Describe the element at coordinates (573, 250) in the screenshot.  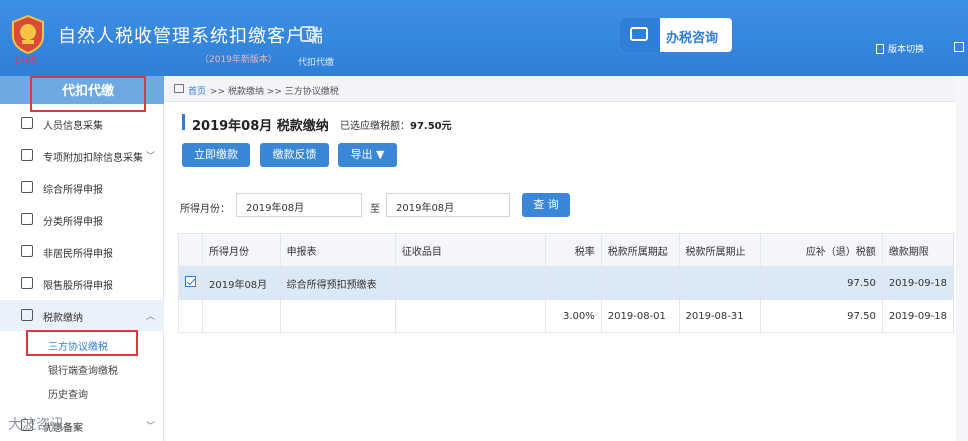
I see `table-header: 税率` at that location.